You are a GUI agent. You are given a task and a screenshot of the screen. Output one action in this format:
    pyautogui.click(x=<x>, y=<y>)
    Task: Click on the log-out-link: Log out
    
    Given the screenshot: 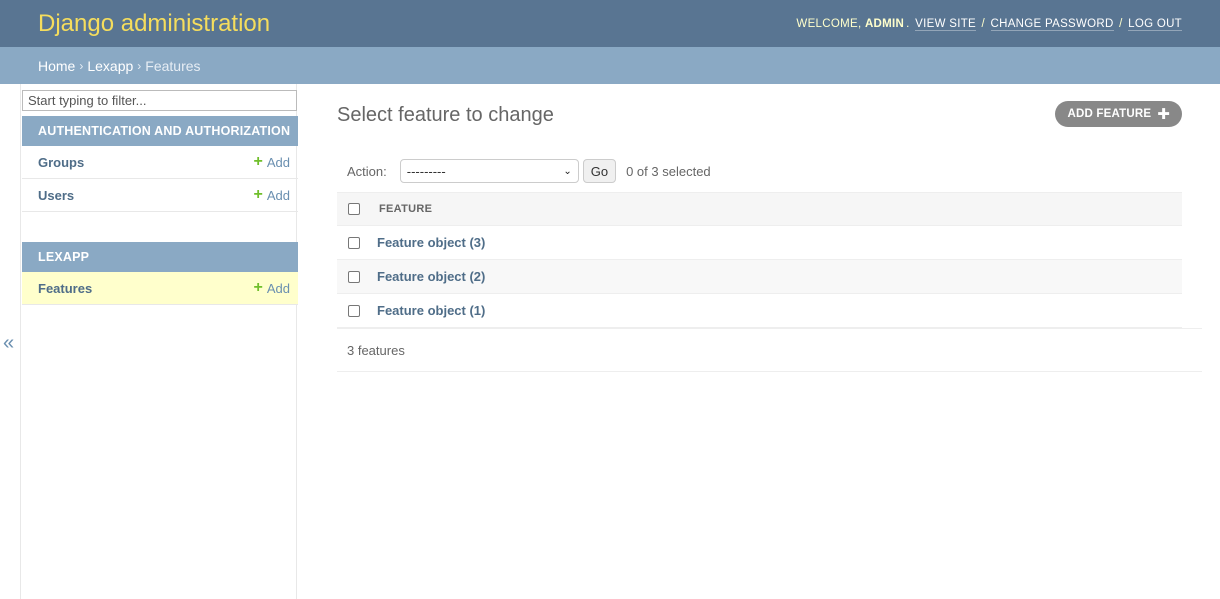 What is the action you would take?
    pyautogui.click(x=1155, y=24)
    